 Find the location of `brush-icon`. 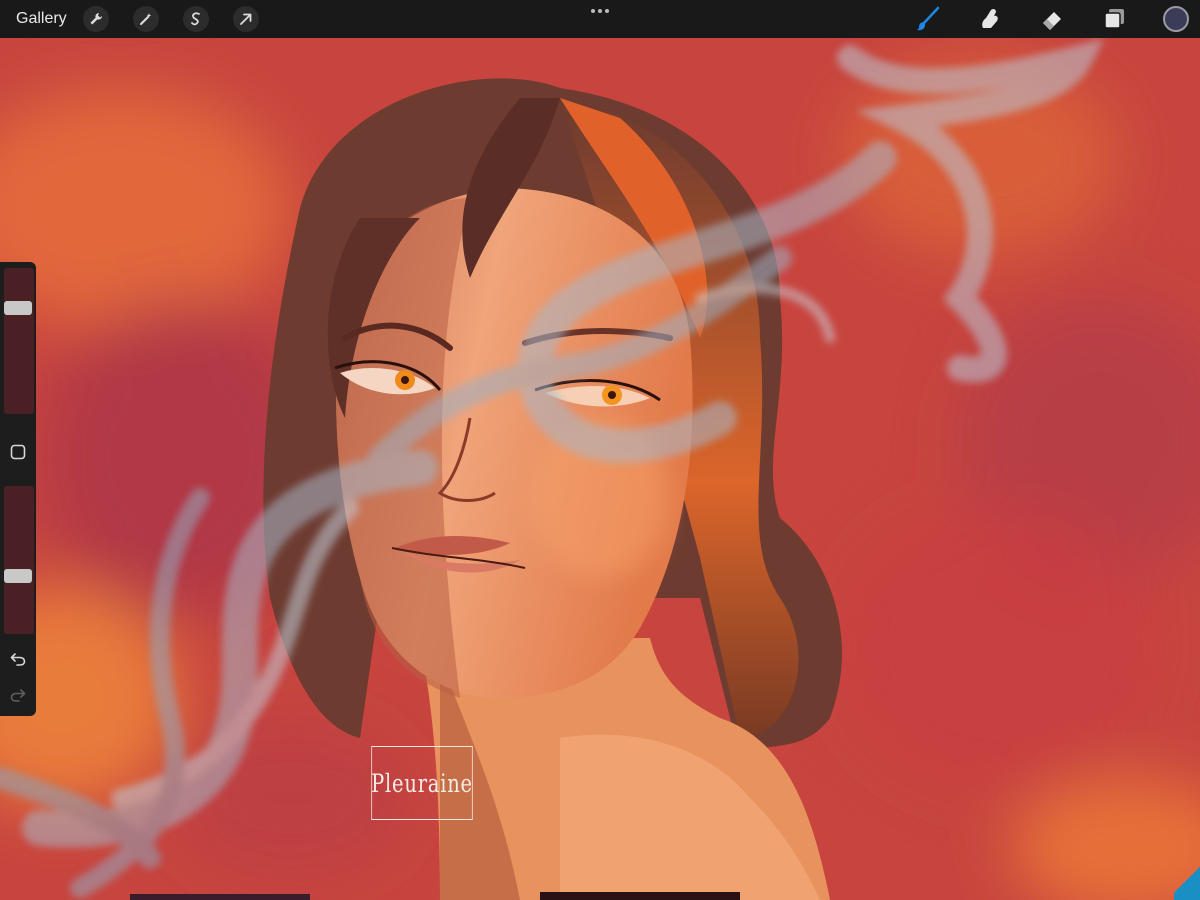

brush-icon is located at coordinates (928, 18).